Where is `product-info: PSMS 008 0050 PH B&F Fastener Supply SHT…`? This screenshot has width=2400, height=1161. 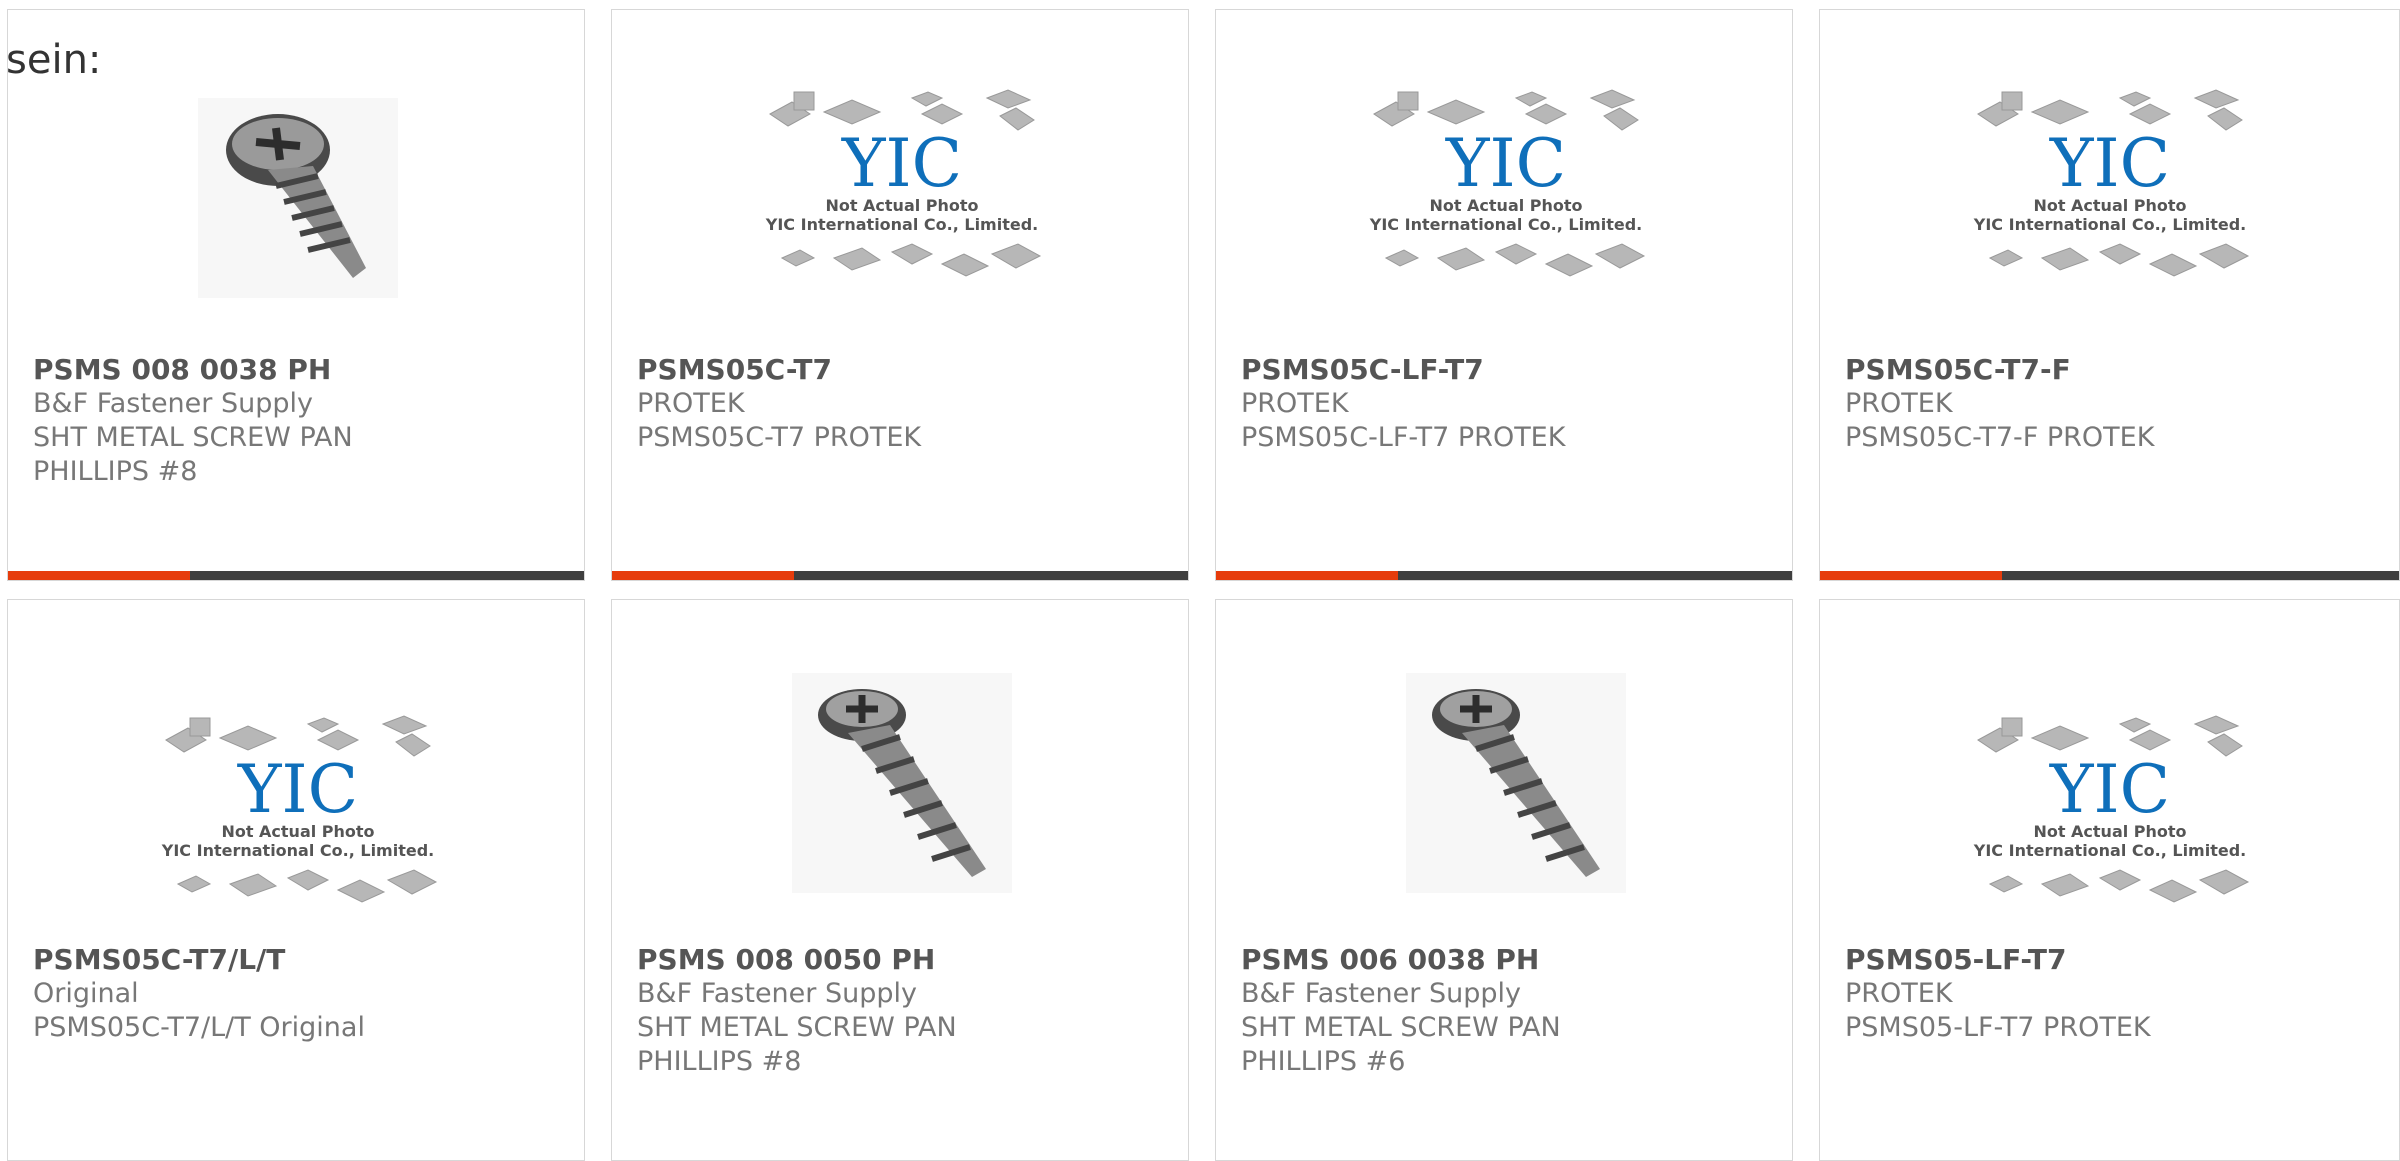
product-info: PSMS 008 0050 PH B&F Fastener Supply SHT… is located at coordinates (902, 1011).